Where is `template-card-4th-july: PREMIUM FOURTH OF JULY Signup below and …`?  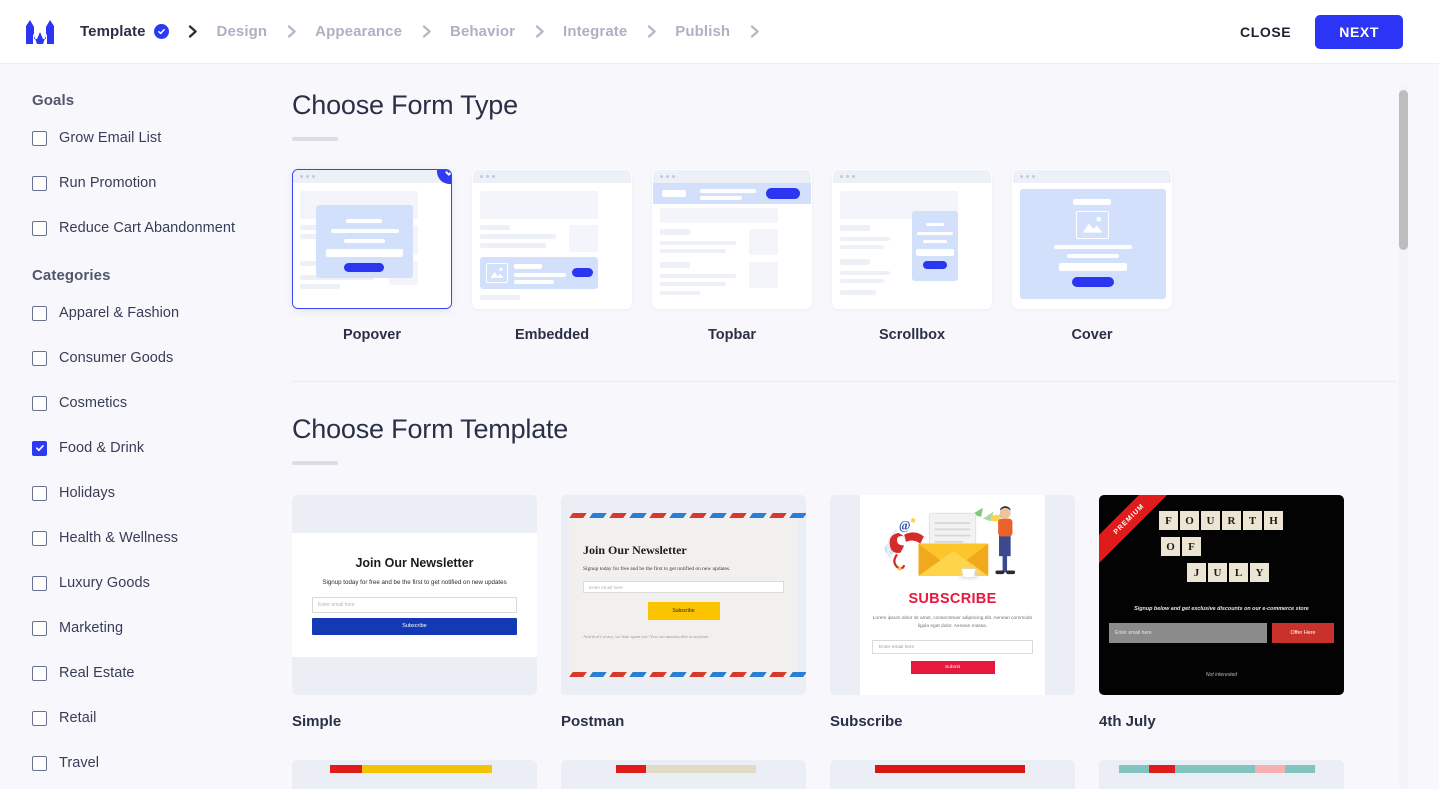 template-card-4th-july: PREMIUM FOURTH OF JULY Signup below and … is located at coordinates (1221, 612).